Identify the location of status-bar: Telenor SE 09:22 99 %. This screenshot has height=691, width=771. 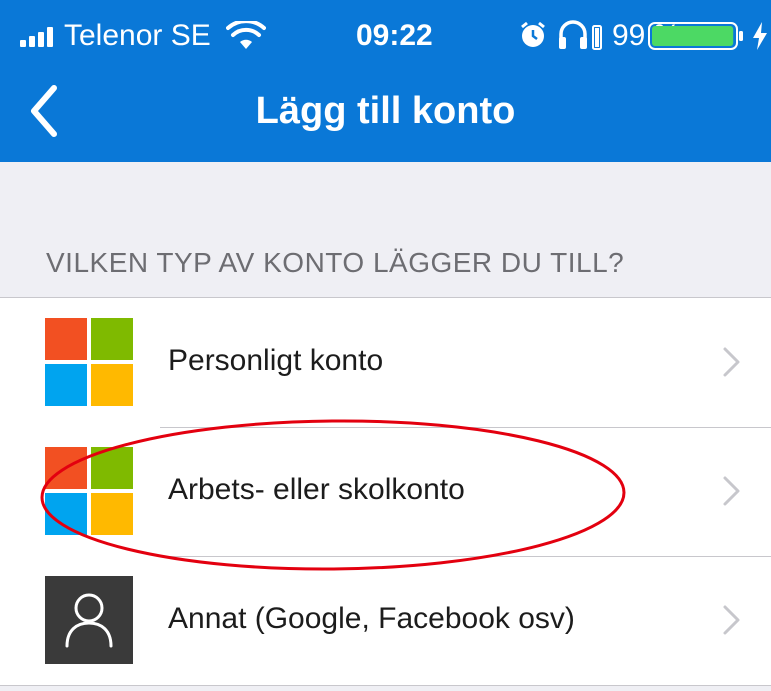
(385, 33).